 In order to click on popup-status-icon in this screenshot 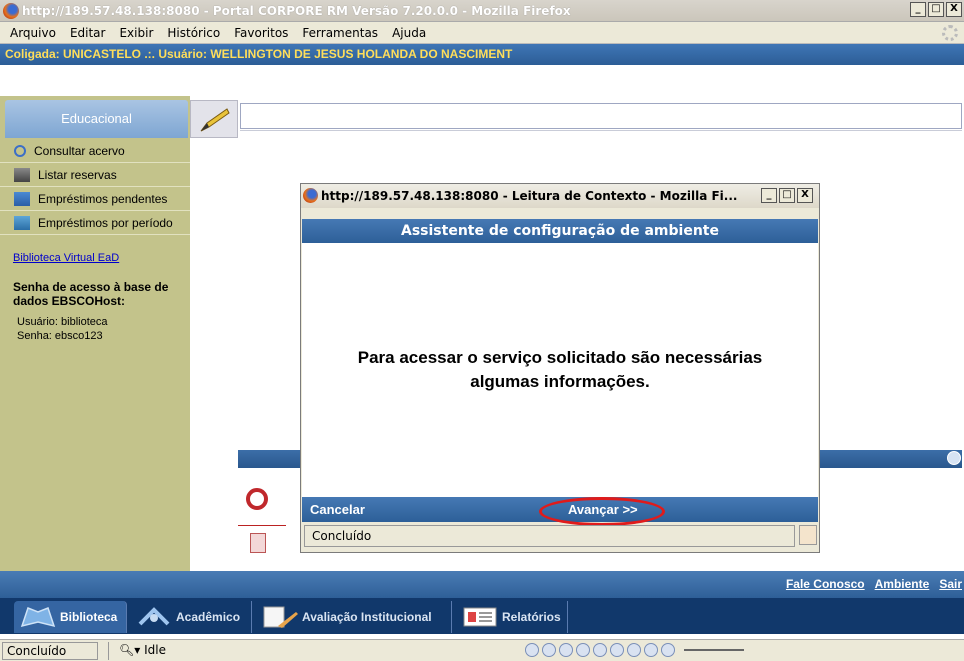, I will do `click(808, 535)`.